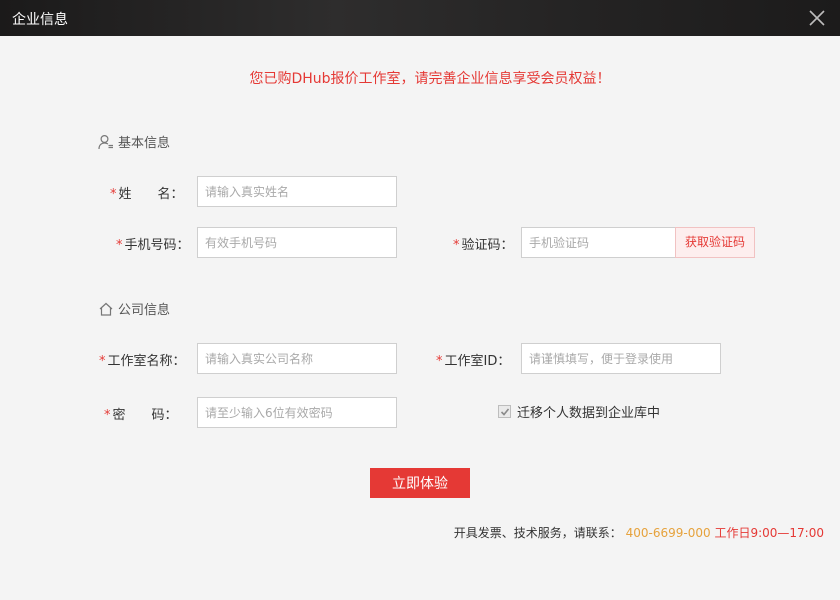 The height and width of the screenshot is (600, 840). I want to click on checkmark-icon, so click(504, 411).